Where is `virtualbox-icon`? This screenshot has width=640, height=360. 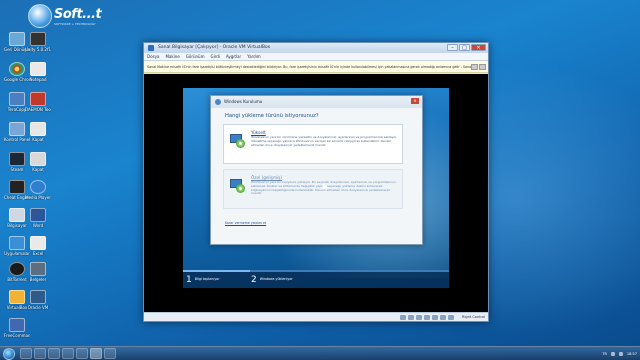
virtualbox-icon is located at coordinates (17, 297).